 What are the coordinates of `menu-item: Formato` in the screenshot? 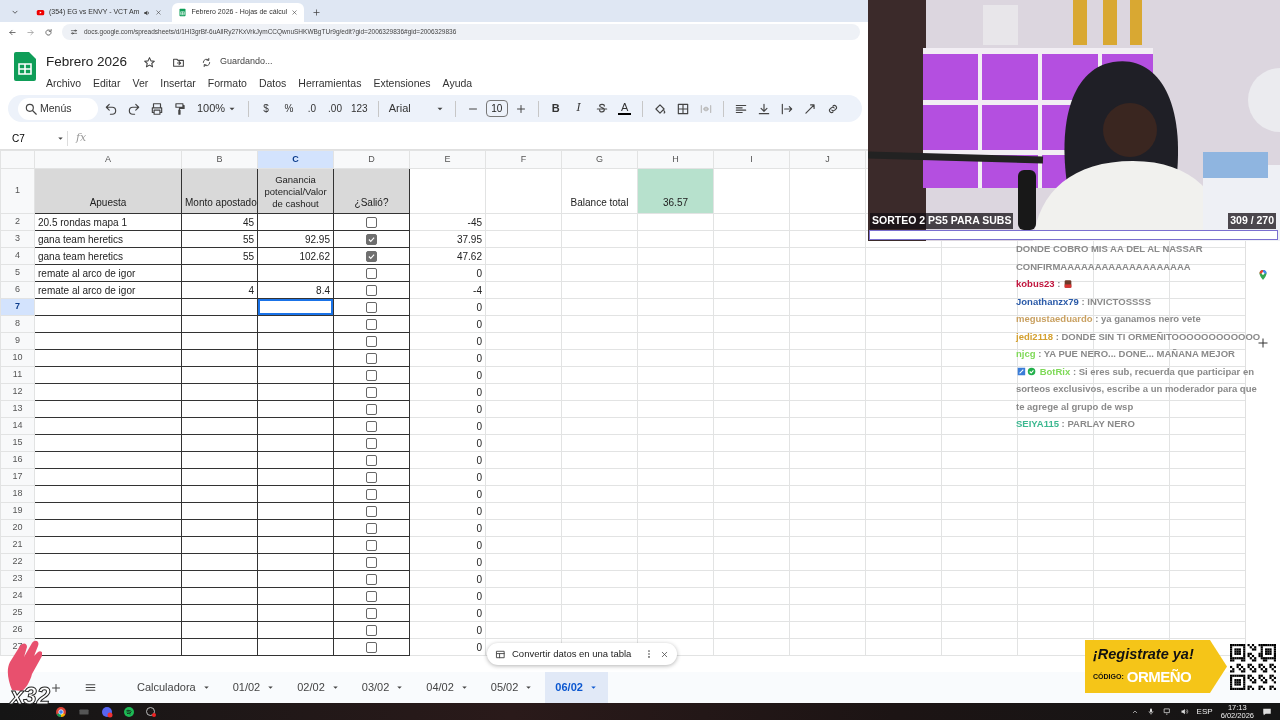 It's located at (227, 84).